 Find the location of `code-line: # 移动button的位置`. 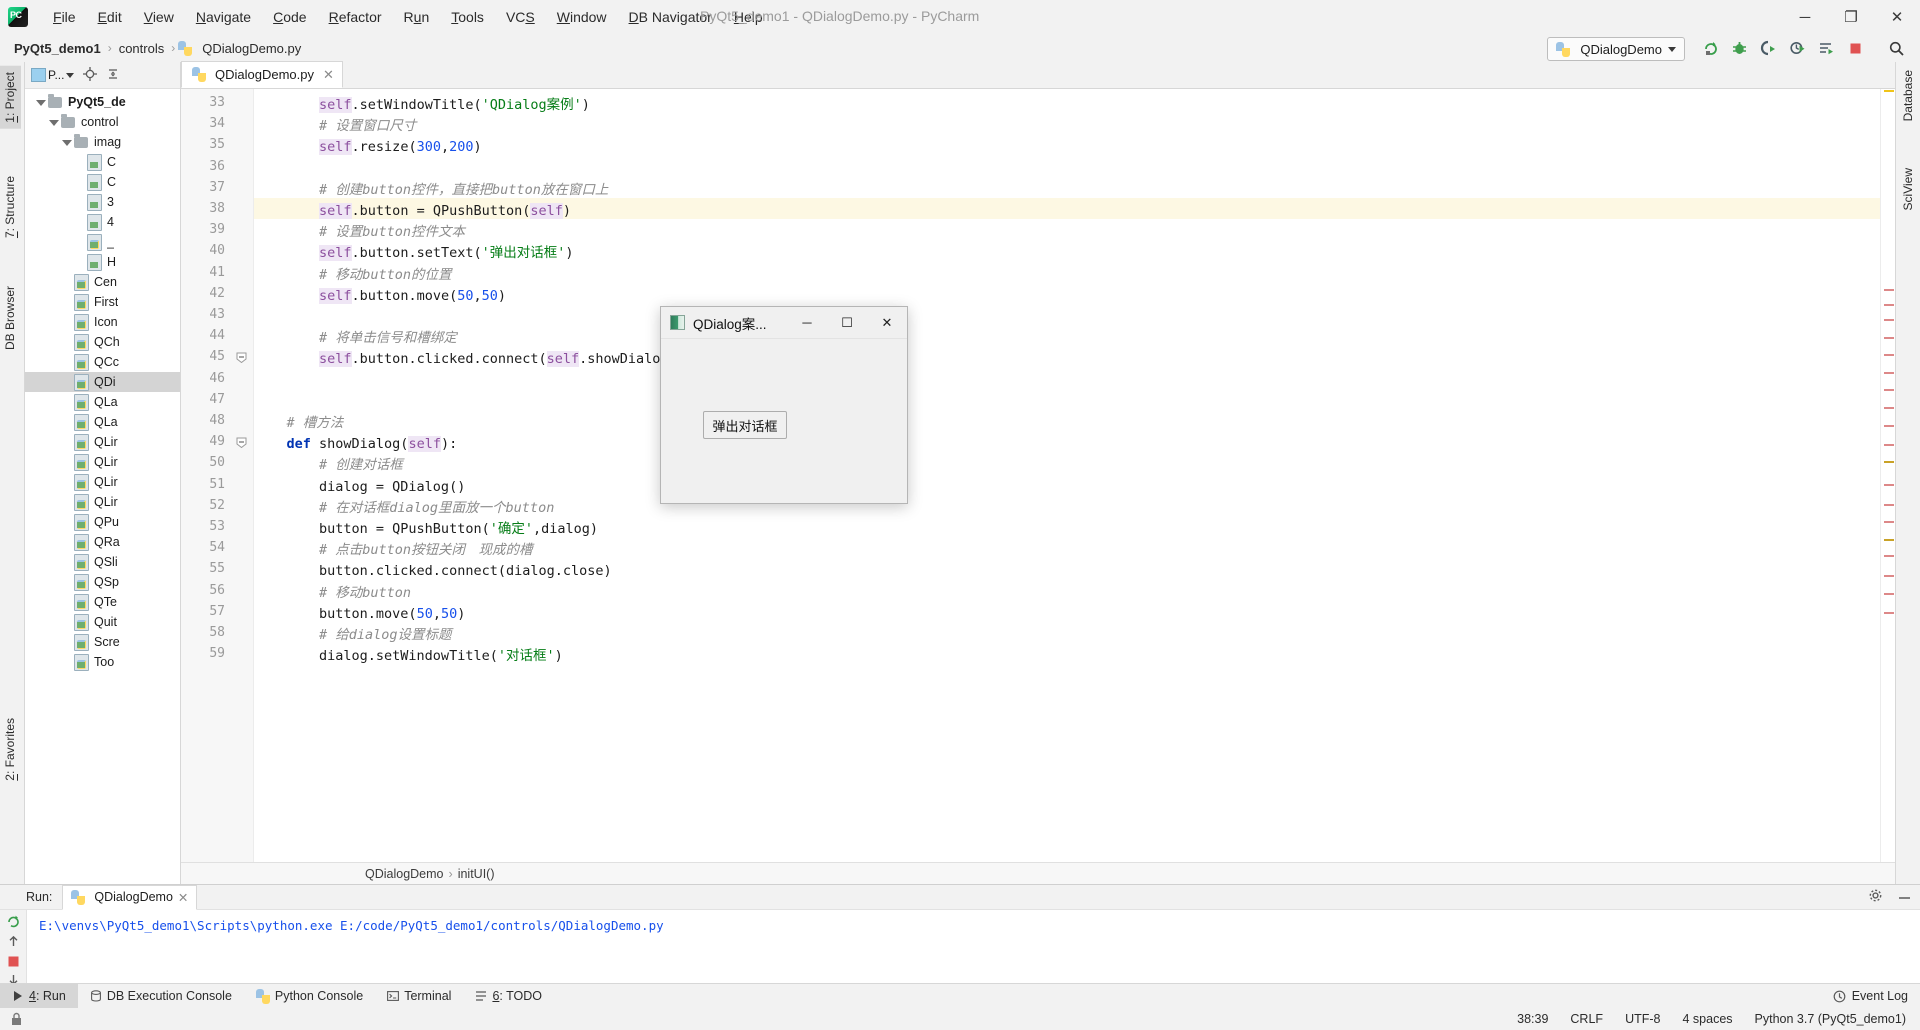

code-line: # 移动button的位置 is located at coordinates (353, 275).